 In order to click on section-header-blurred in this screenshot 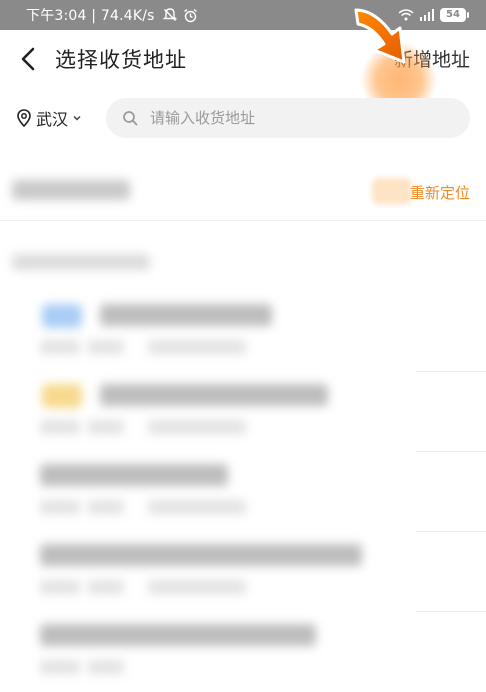, I will do `click(81, 262)`.